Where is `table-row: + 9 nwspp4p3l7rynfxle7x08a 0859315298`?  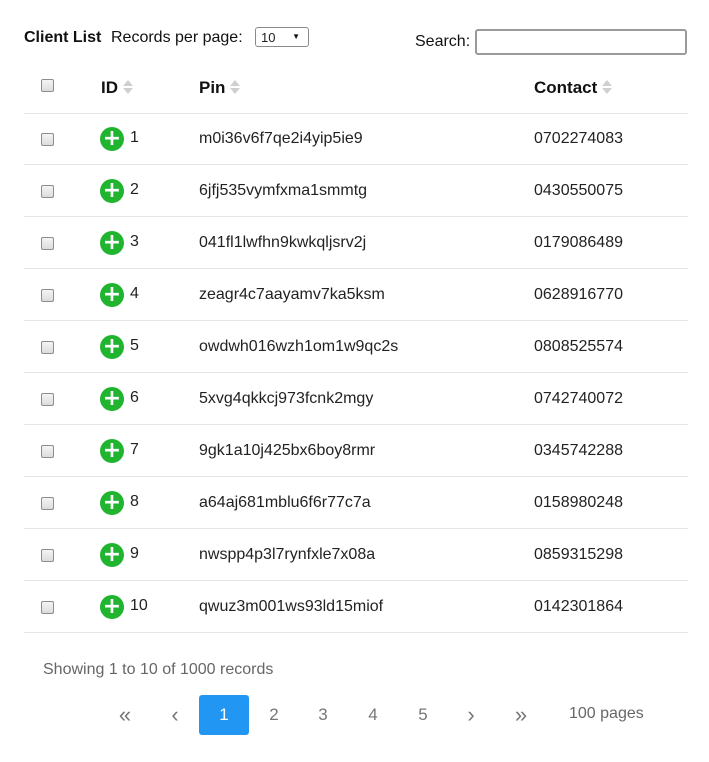
table-row: + 9 nwspp4p3l7rynfxle7x08a 0859315298 is located at coordinates (356, 555).